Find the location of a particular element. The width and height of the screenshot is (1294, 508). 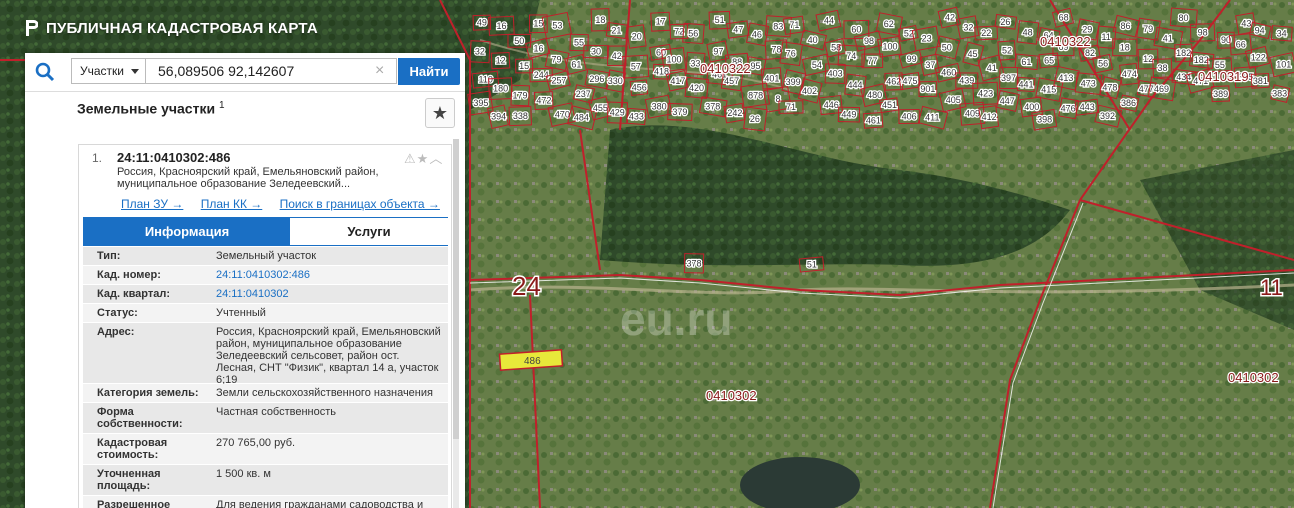

parcel-number: 77 is located at coordinates (872, 61).